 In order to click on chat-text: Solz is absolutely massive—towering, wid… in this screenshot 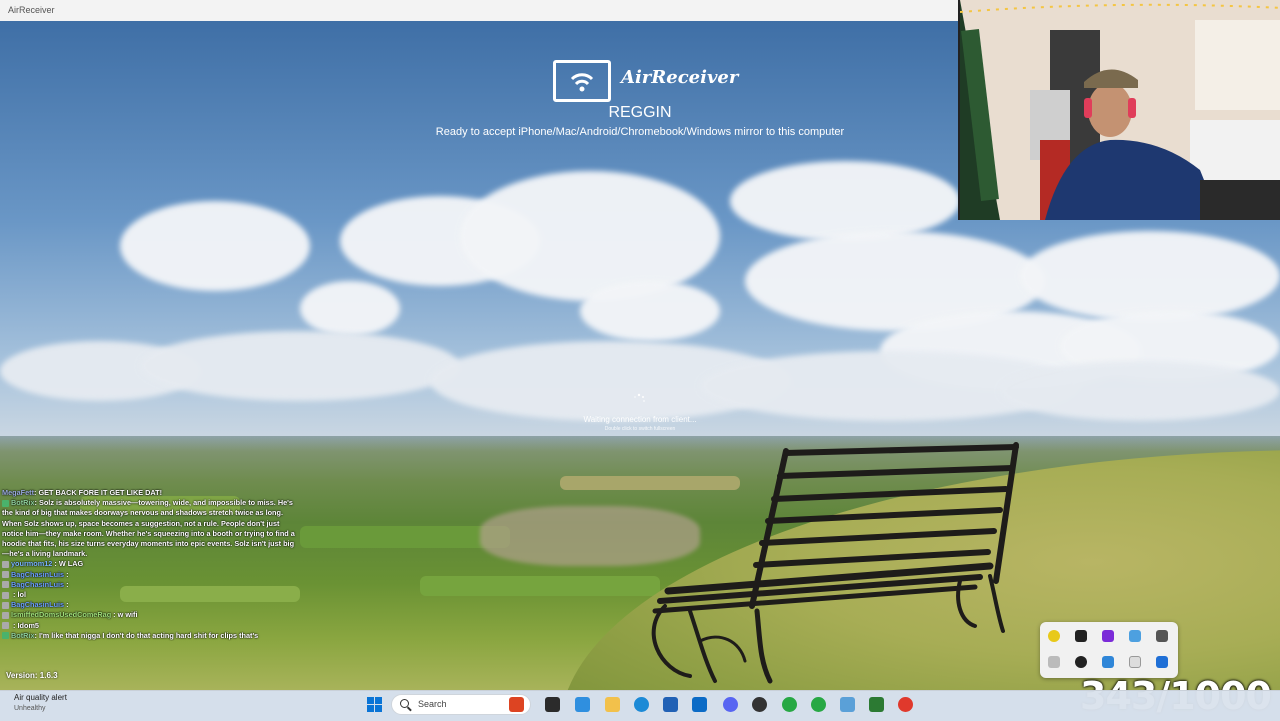, I will do `click(148, 528)`.